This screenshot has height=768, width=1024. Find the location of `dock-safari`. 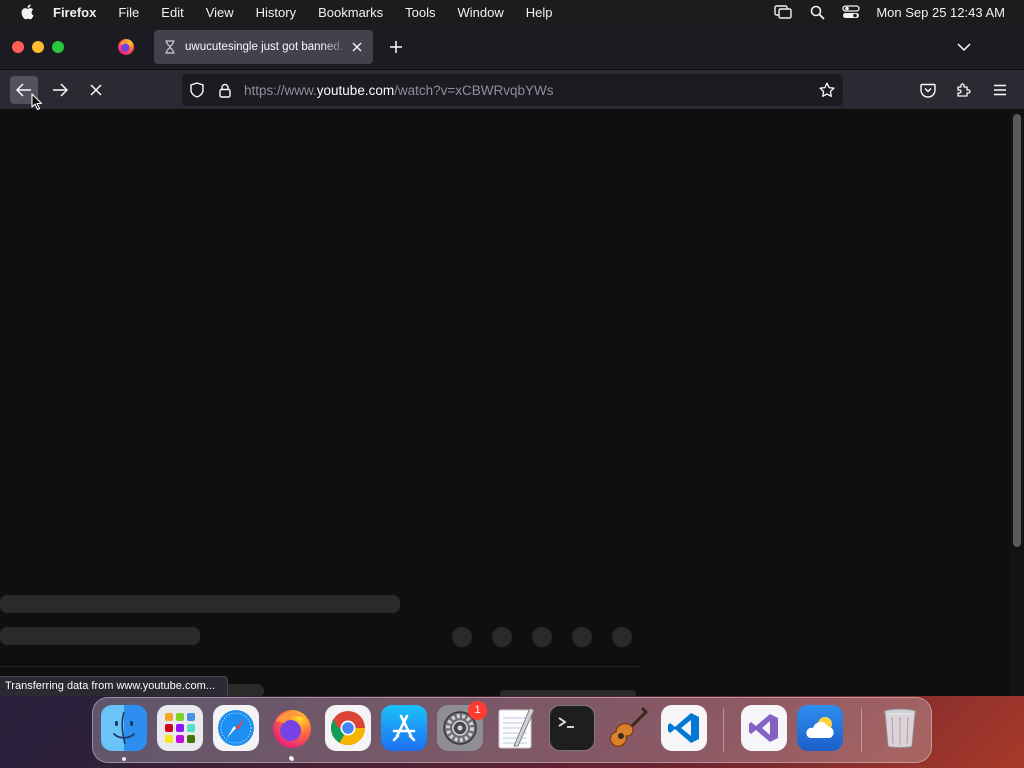

dock-safari is located at coordinates (236, 728).